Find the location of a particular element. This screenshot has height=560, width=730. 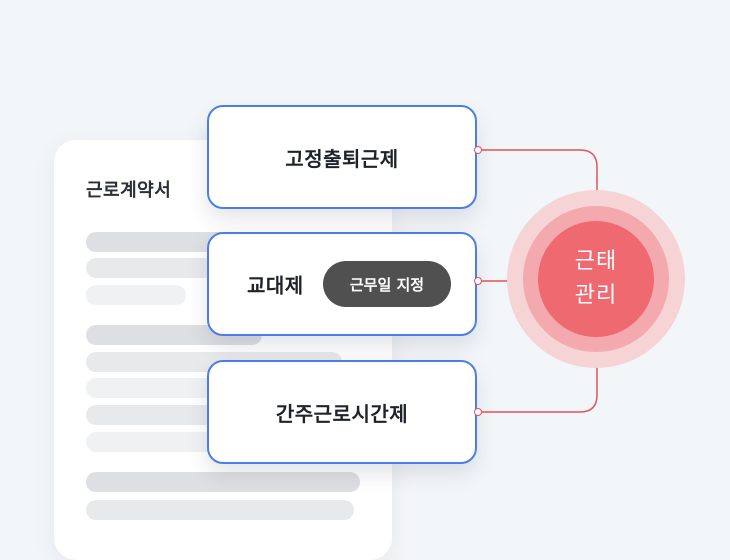

work-type-label: 간주근로시간제 is located at coordinates (342, 413).